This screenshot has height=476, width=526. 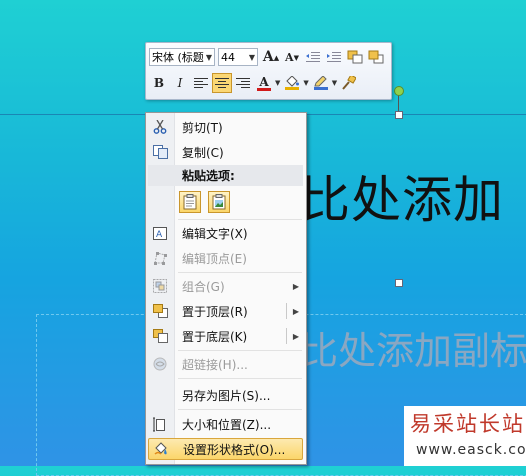 What do you see at coordinates (178, 57) in the screenshot?
I see `font-name-value: 宋体 (标题` at bounding box center [178, 57].